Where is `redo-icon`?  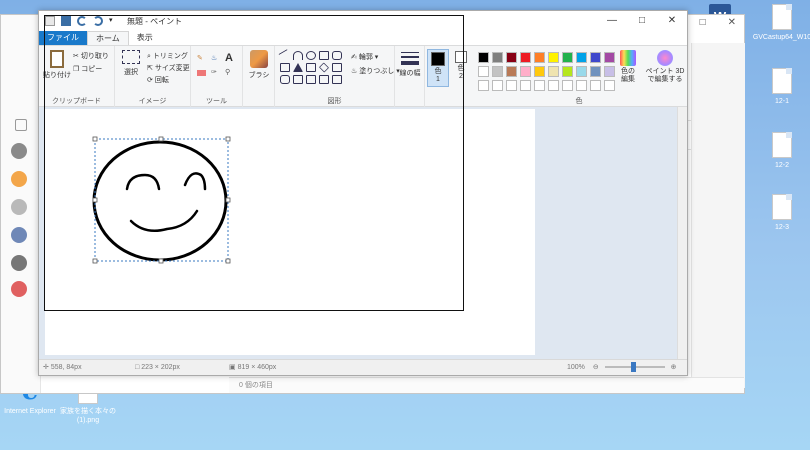
redo-icon is located at coordinates (98, 21).